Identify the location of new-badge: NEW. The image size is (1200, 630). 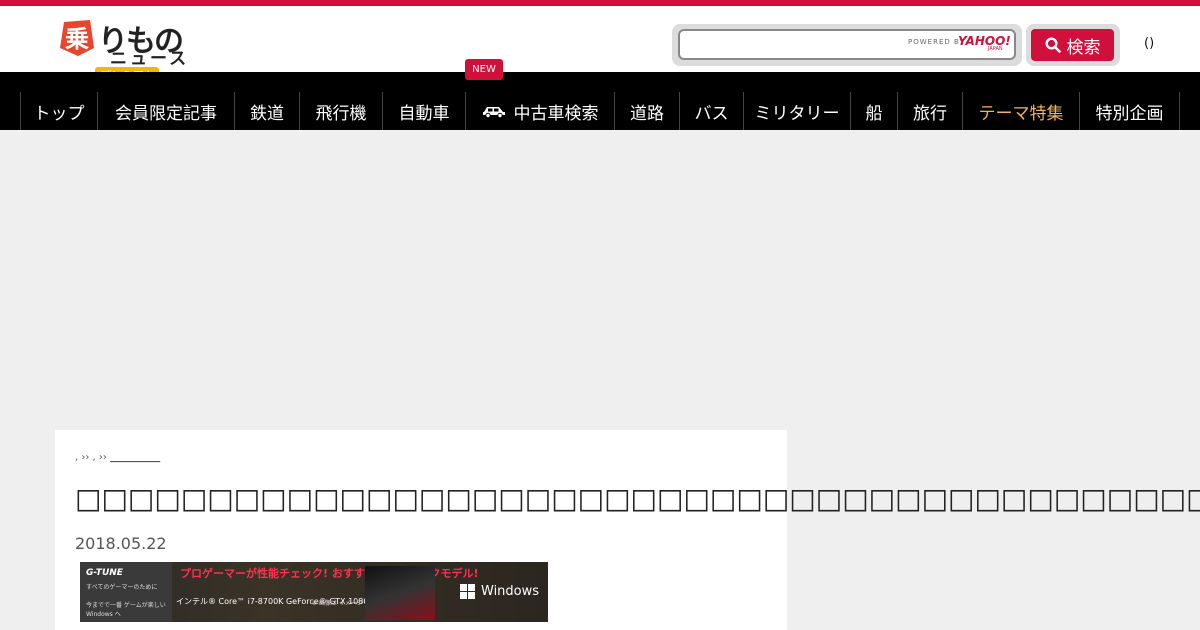
(484, 69).